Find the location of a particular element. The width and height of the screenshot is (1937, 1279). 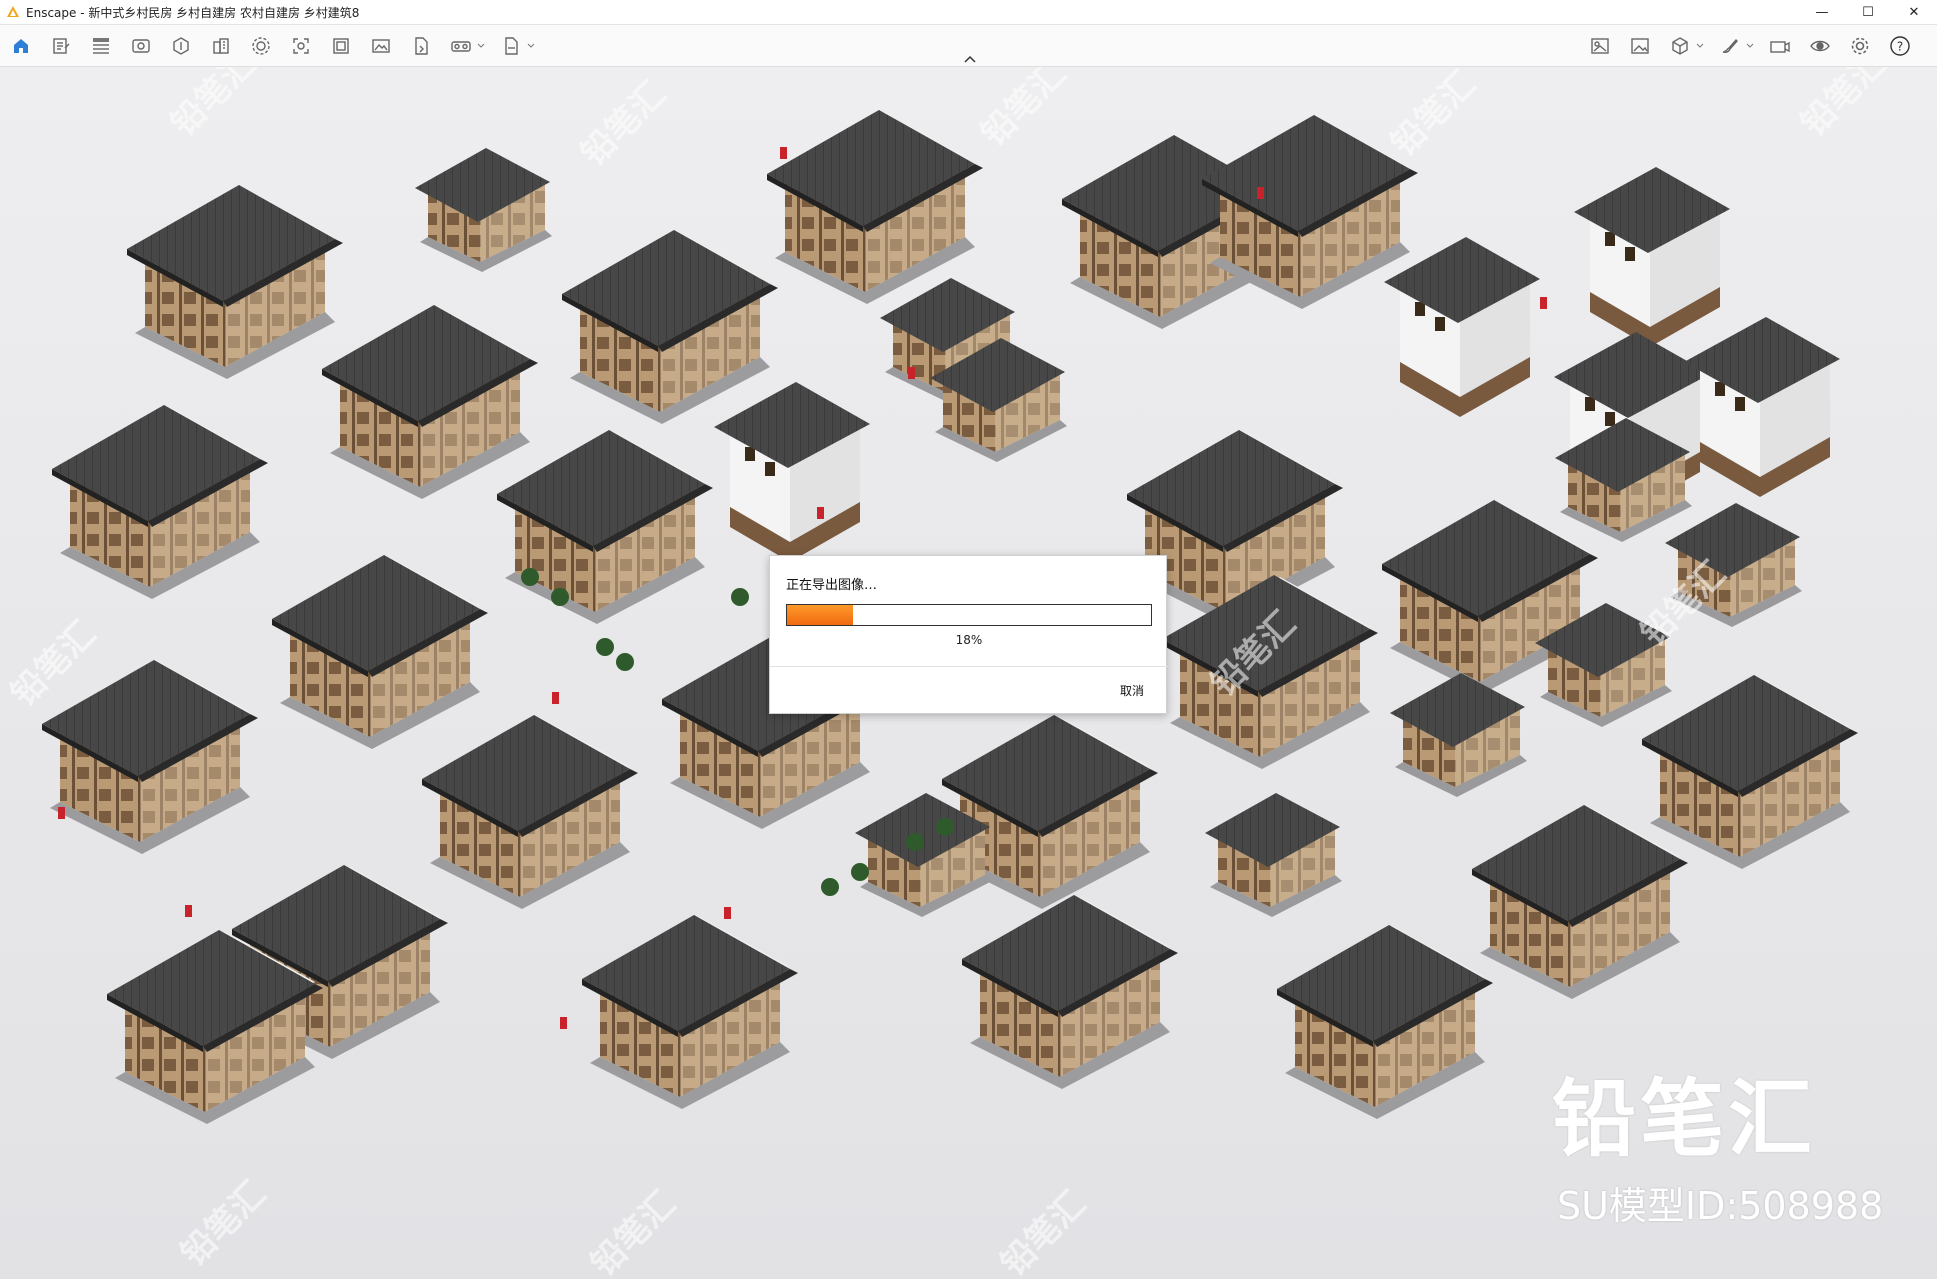

settings-icon is located at coordinates (1860, 46).